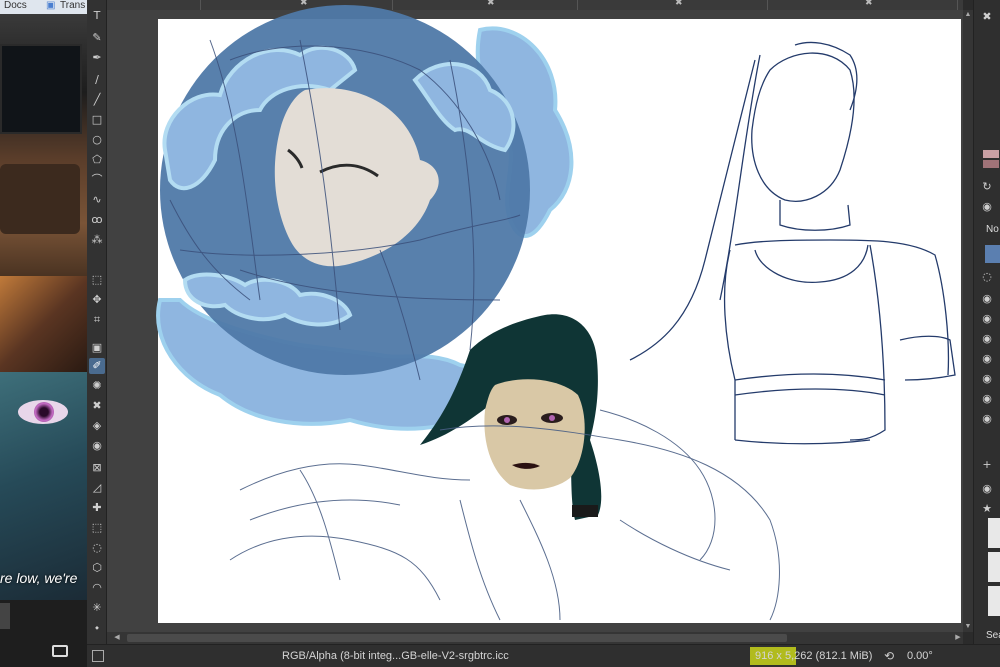 The width and height of the screenshot is (1000, 667). I want to click on right-docker-panel: ✖ ↻ ◉ No ◌ ◉ ◉ ◉ ◉ ◉ ◉ ◉ + ◉ ★ Sea, so click(986, 333).